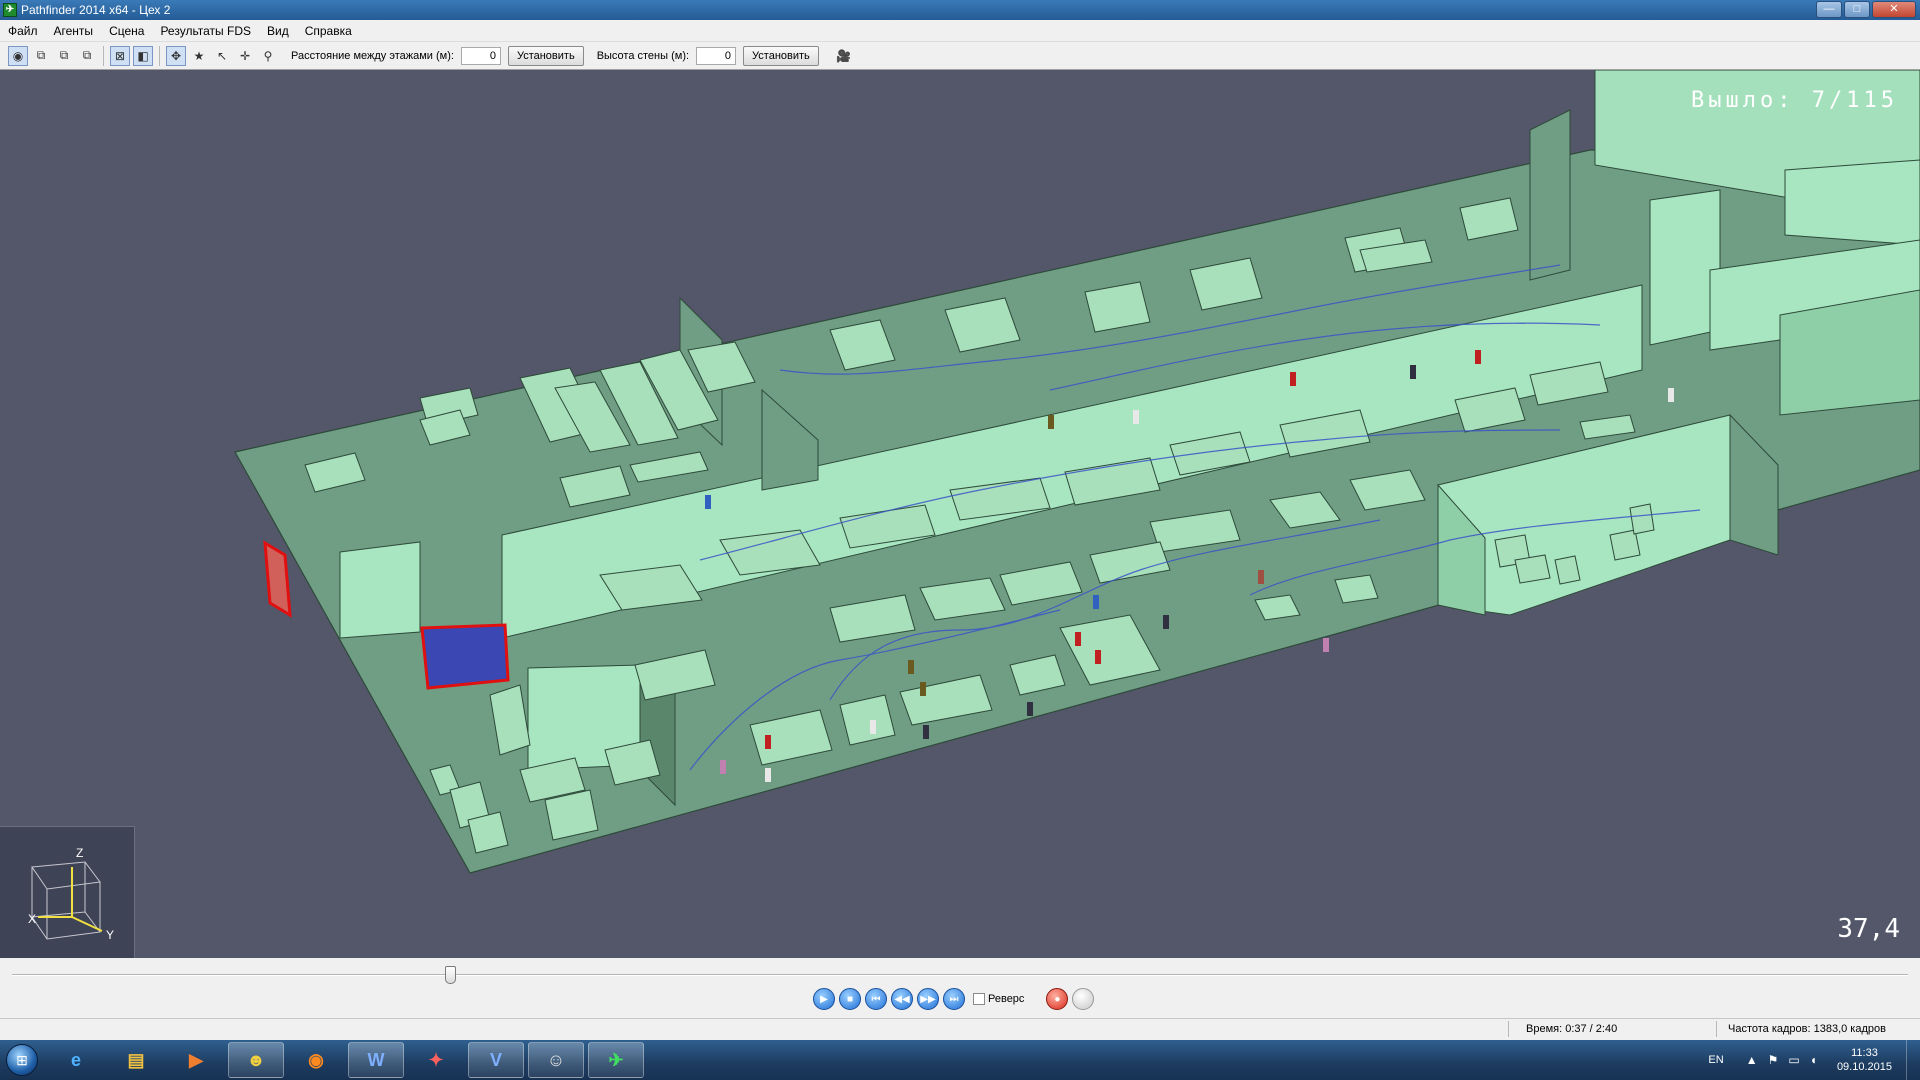 The image size is (1920, 1080). What do you see at coordinates (876, 999) in the screenshot?
I see `skip-start-icon: ⏮` at bounding box center [876, 999].